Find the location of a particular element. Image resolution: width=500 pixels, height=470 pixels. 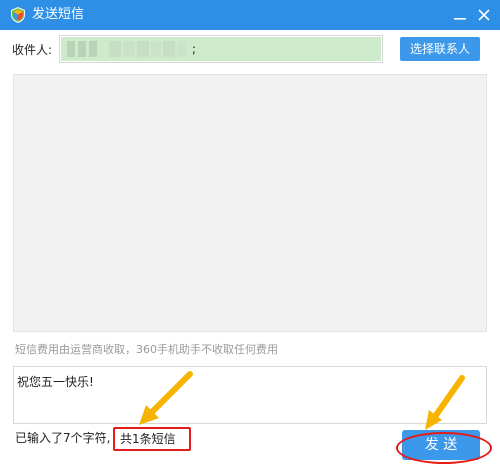

recipient-label: 收件人: is located at coordinates (32, 50).